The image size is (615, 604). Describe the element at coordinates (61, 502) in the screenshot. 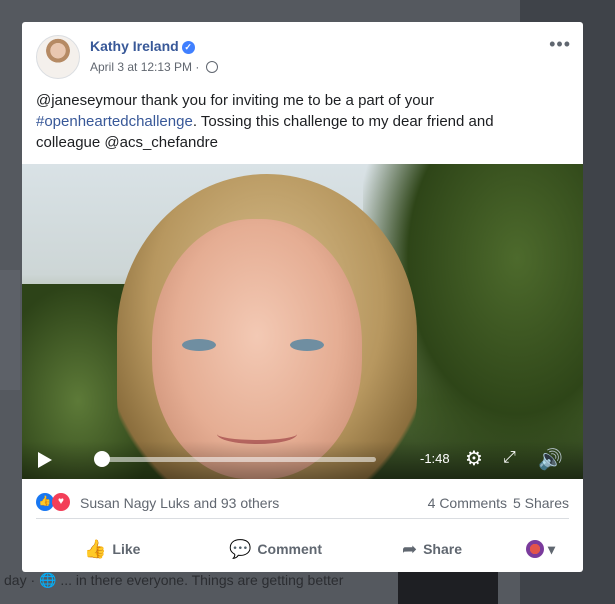

I see `love-reaction-icon: ♥` at that location.